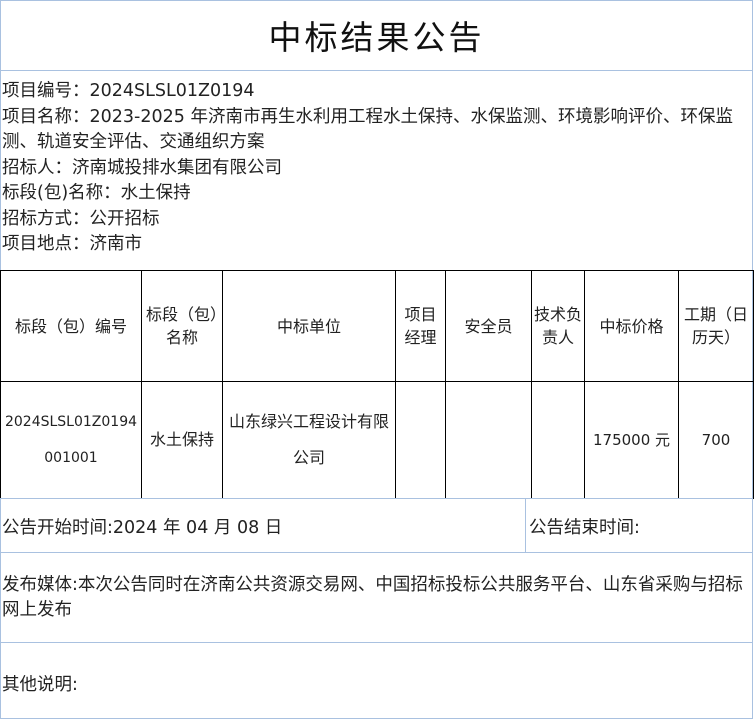 This screenshot has width=755, height=719. Describe the element at coordinates (128, 91) in the screenshot. I see `project-number: 项目编号：2024SLSL01Z0194` at that location.